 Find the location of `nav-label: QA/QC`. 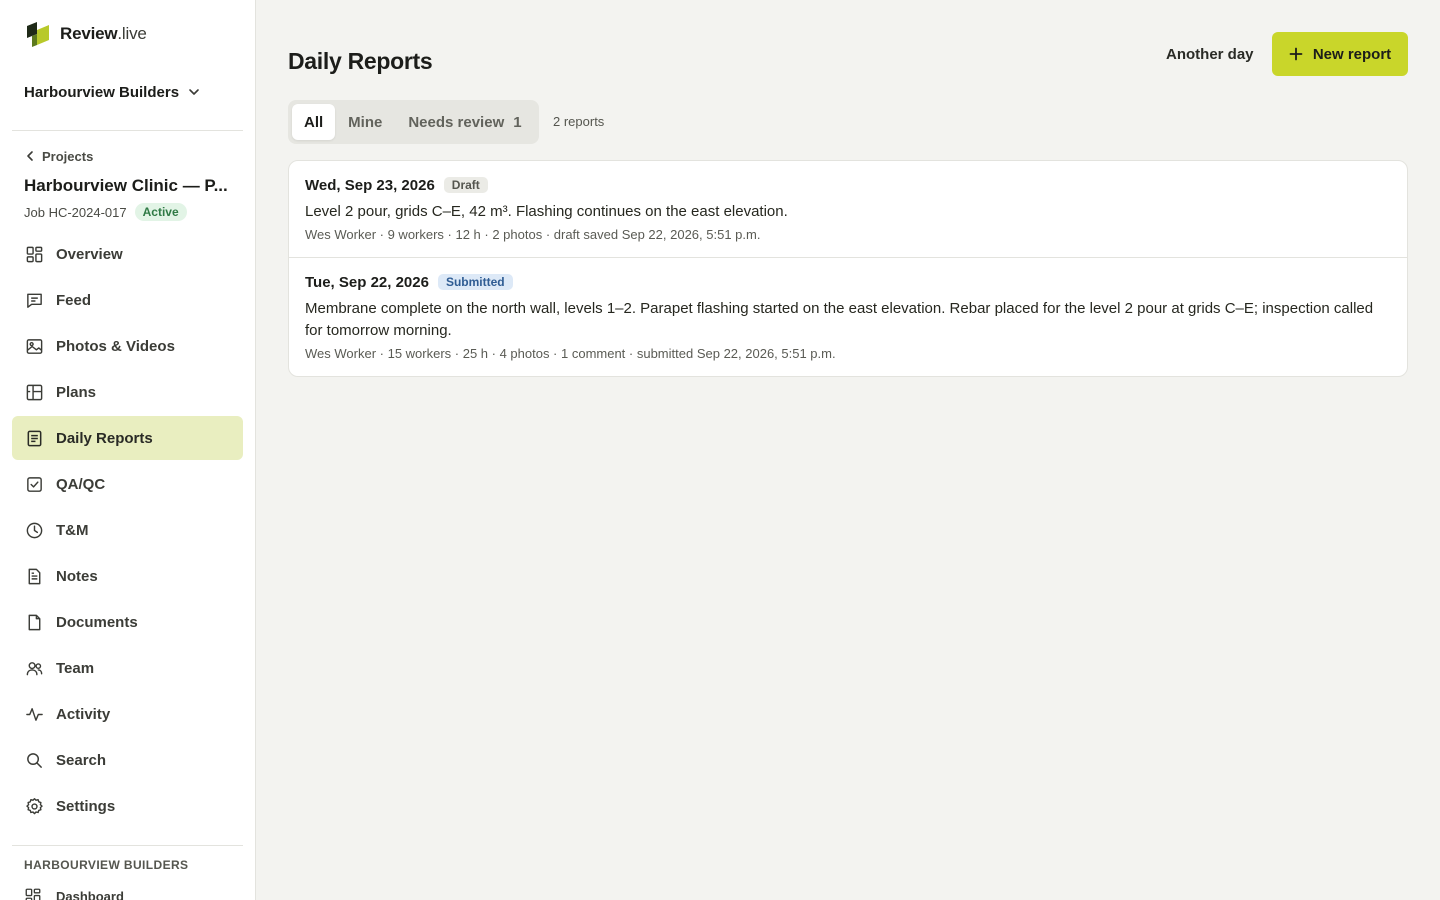

nav-label: QA/QC is located at coordinates (81, 484).